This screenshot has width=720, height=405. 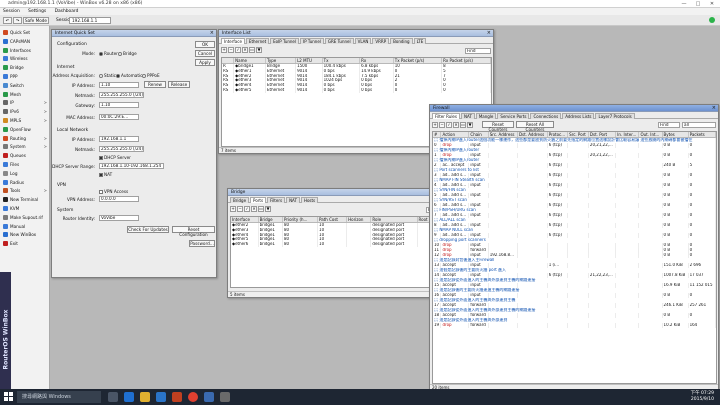 What do you see at coordinates (574, 108) in the screenshot?
I see `firewall-title-bar: Firewall ×` at bounding box center [574, 108].